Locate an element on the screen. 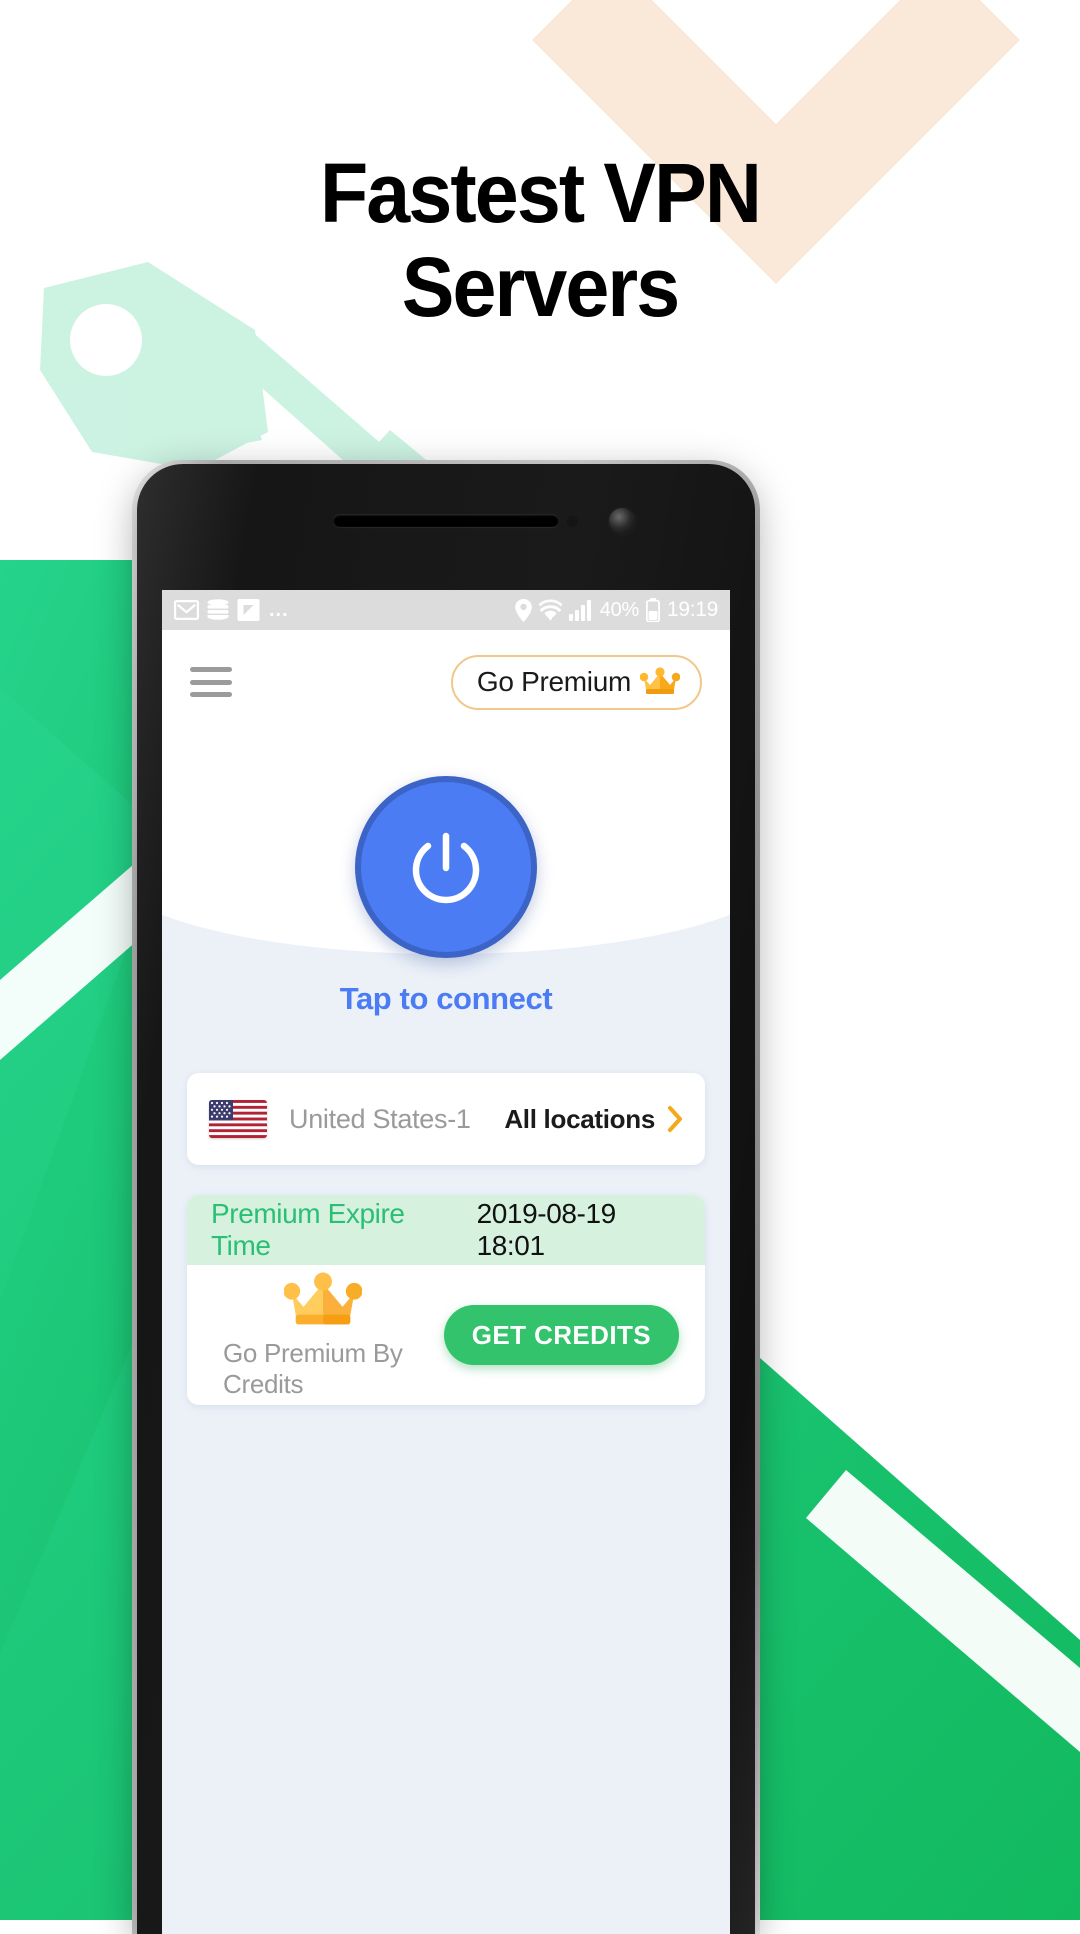  gmail-icon is located at coordinates (186, 610).